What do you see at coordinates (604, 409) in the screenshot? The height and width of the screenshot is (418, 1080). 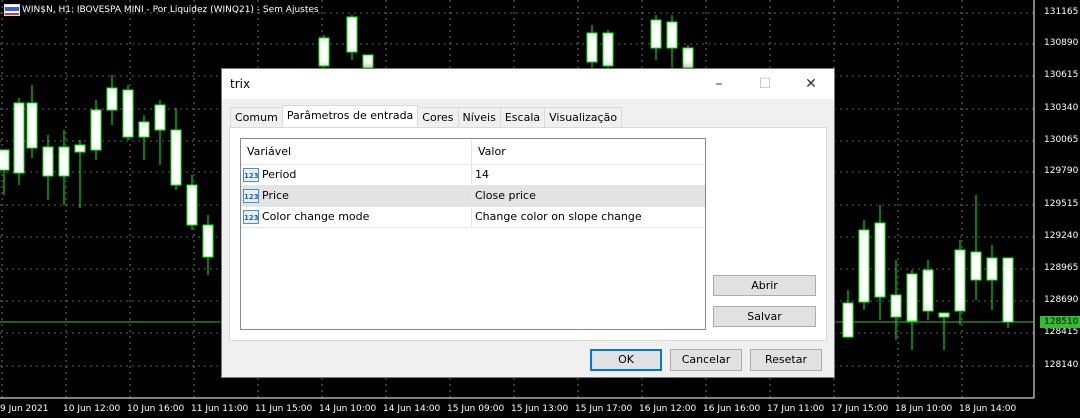 I see `time-label: 15 Jun 17:00` at bounding box center [604, 409].